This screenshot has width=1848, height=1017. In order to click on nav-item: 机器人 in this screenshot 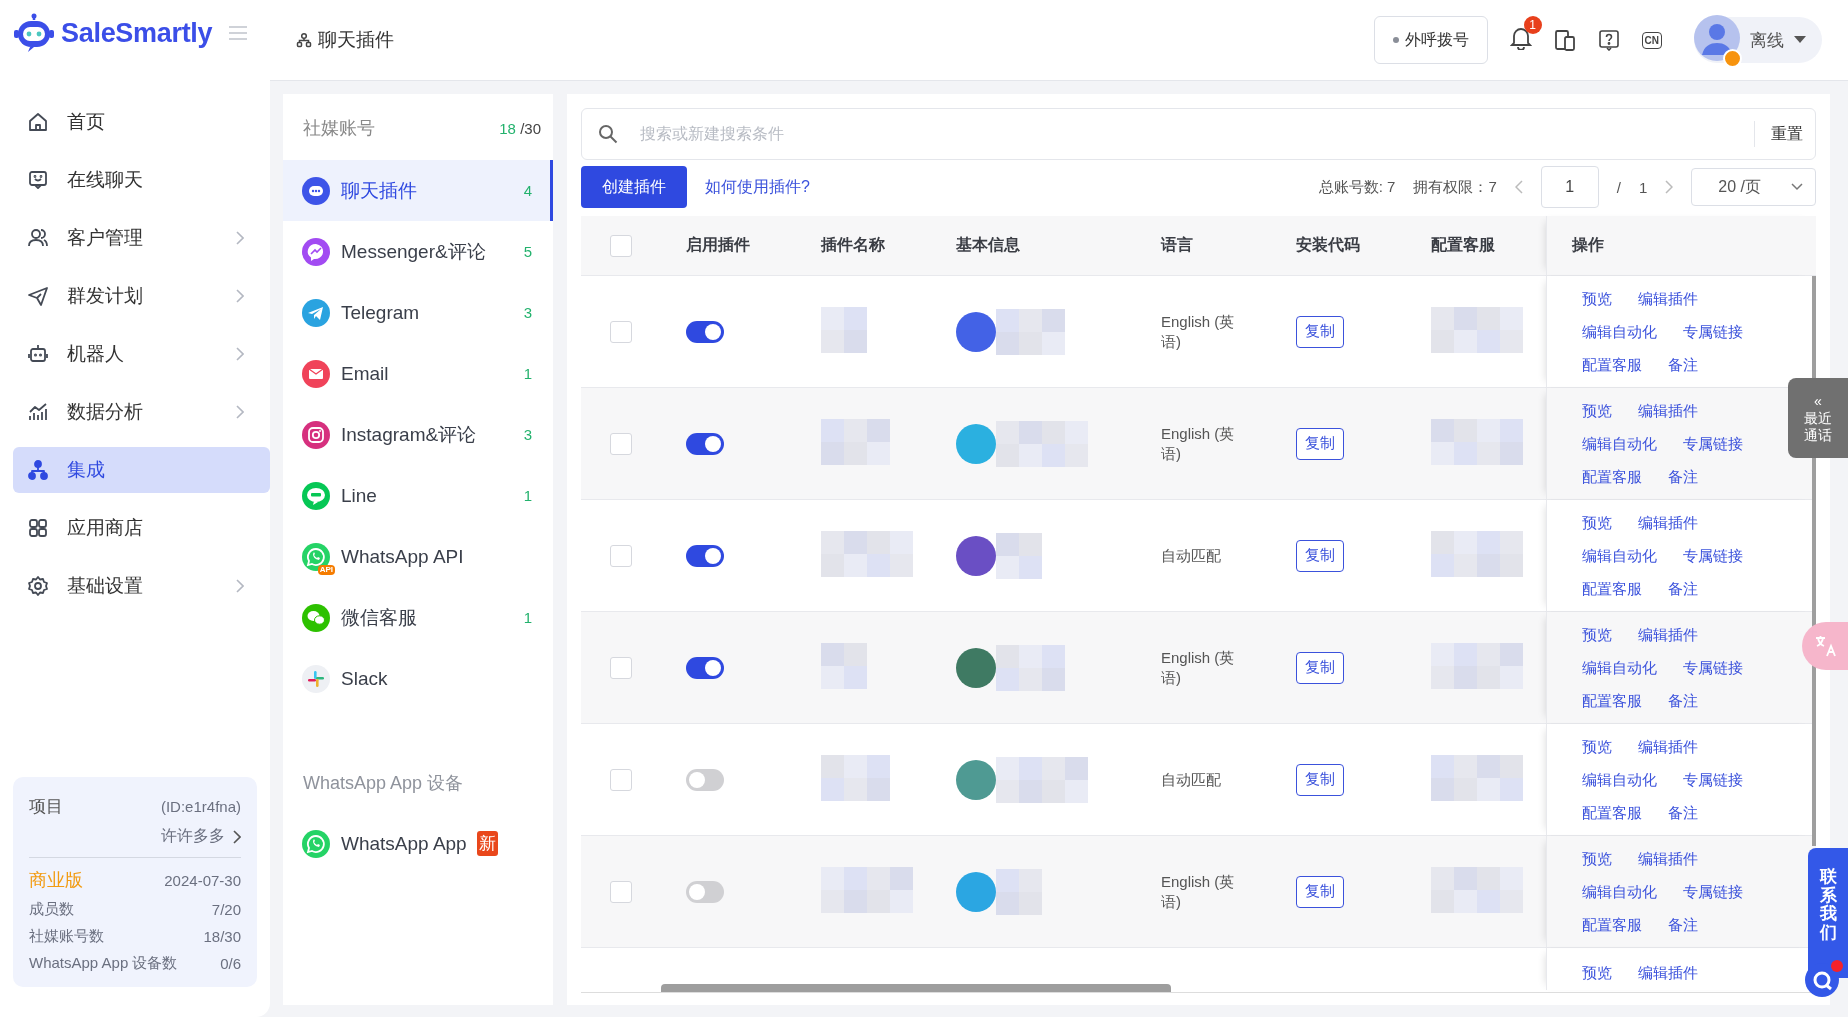, I will do `click(141, 354)`.